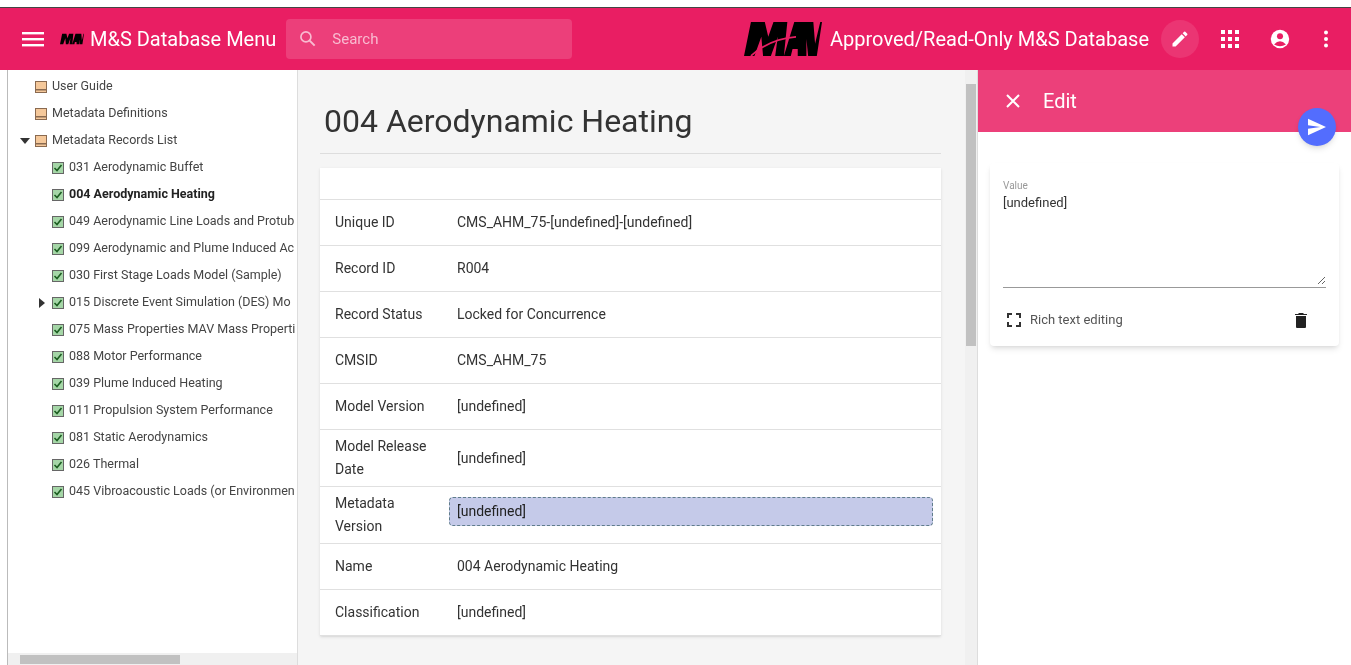  Describe the element at coordinates (1060, 101) in the screenshot. I see `panel-title: Edit` at that location.